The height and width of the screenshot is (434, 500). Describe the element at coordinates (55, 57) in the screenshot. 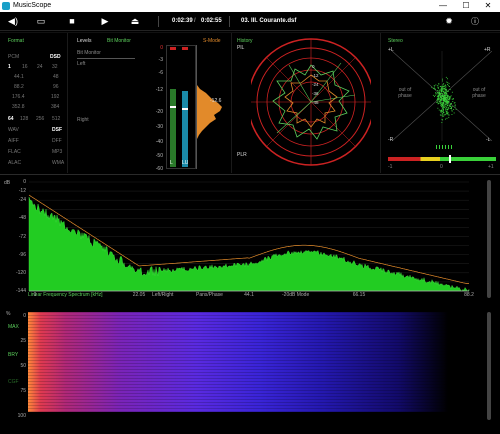

I see `dsd-label: DSD` at that location.